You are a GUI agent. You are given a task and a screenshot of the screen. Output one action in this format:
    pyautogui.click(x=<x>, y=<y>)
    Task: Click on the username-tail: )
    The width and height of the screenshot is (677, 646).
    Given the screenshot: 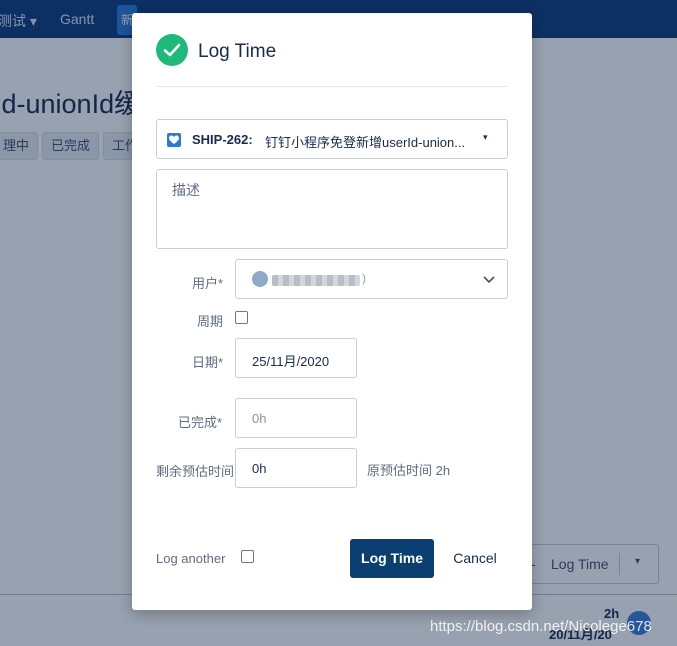 What is the action you would take?
    pyautogui.click(x=364, y=278)
    